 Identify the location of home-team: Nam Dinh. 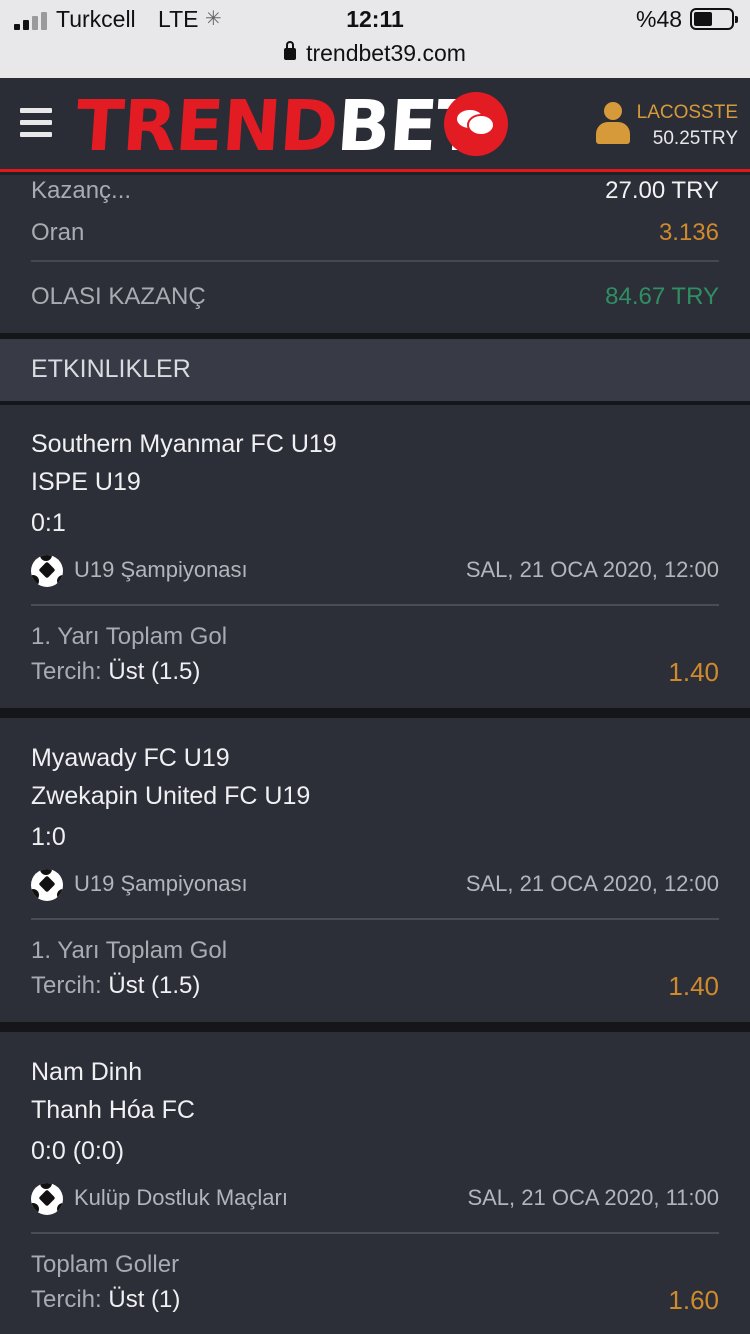
(87, 1072).